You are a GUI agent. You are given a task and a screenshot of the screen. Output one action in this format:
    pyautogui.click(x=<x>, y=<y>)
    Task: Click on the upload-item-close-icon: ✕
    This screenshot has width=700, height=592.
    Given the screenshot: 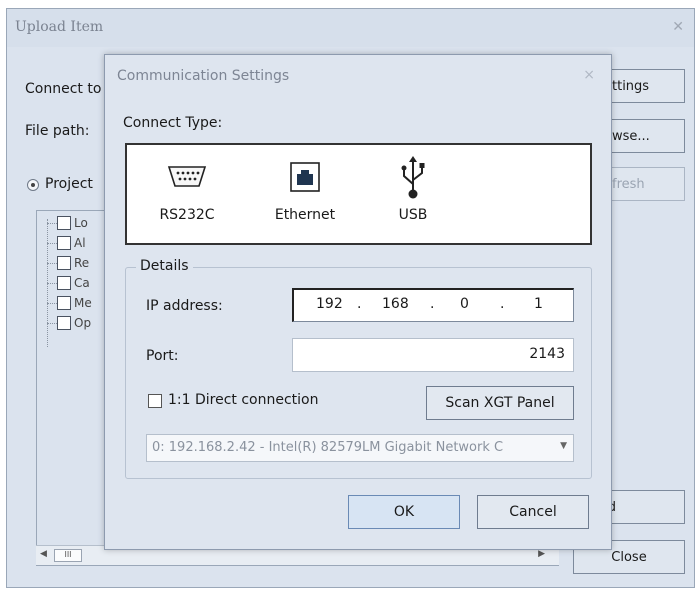 What is the action you would take?
    pyautogui.click(x=678, y=27)
    